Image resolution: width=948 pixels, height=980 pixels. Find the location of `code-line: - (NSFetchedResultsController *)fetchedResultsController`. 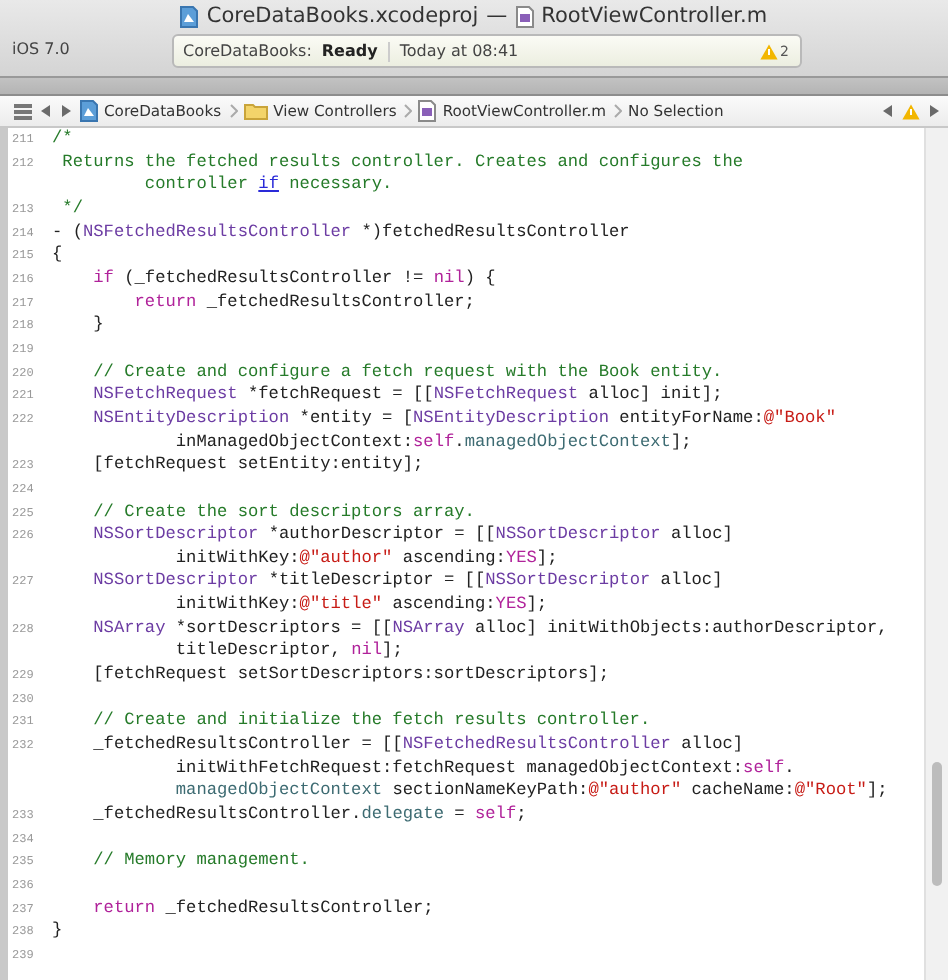

code-line: - (NSFetchedResultsController *)fetchedResultsController is located at coordinates (341, 233).